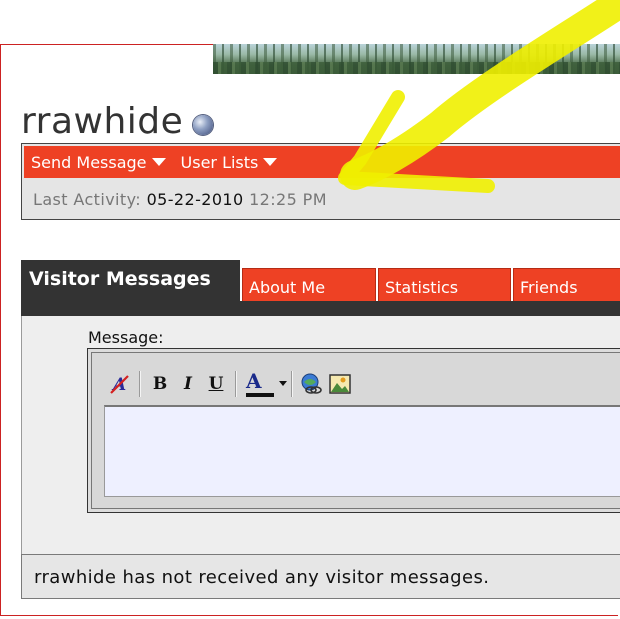  What do you see at coordinates (444, 284) in the screenshot?
I see `tab-statistics: Statistics` at bounding box center [444, 284].